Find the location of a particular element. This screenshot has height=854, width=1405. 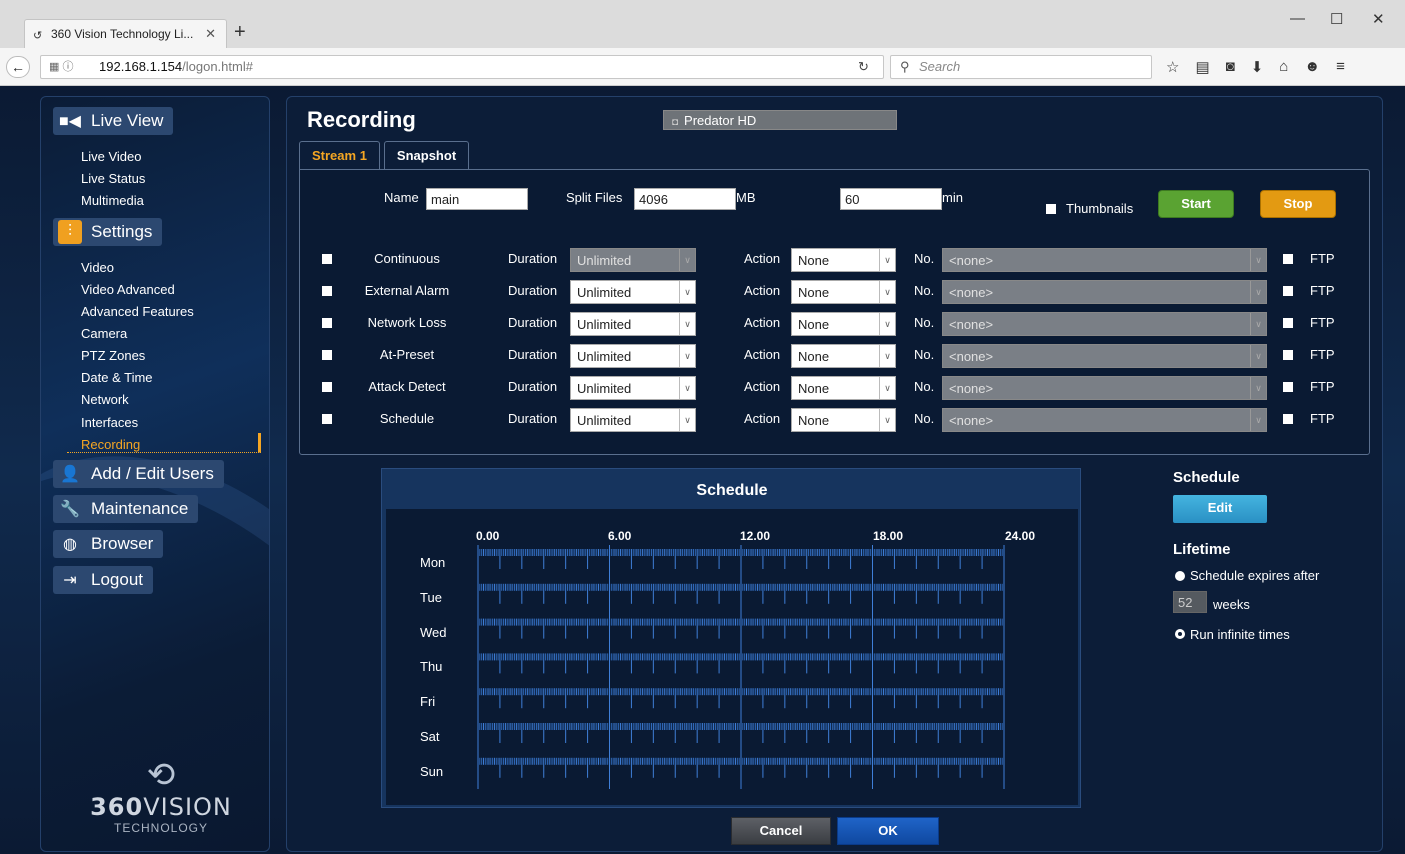

camera-name: Predator HD is located at coordinates (720, 120).